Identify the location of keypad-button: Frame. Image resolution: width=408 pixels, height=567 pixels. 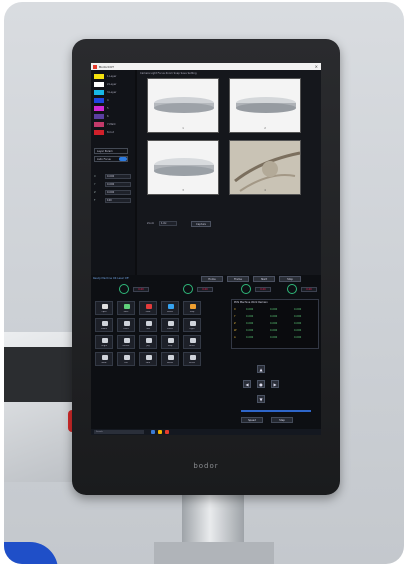
(104, 325).